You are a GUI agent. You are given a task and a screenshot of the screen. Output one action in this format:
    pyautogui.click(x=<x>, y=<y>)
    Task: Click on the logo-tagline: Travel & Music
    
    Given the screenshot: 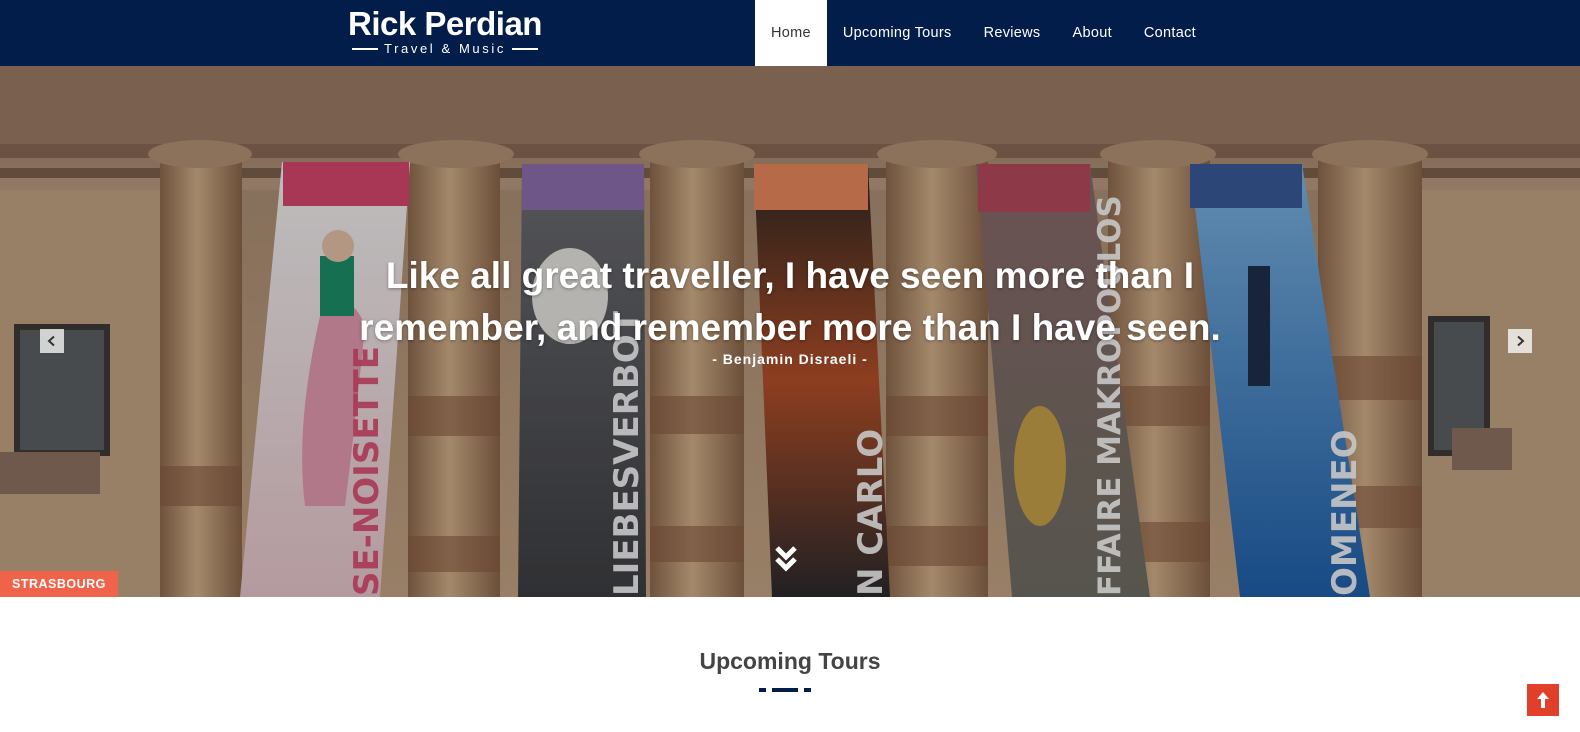 What is the action you would take?
    pyautogui.click(x=445, y=48)
    